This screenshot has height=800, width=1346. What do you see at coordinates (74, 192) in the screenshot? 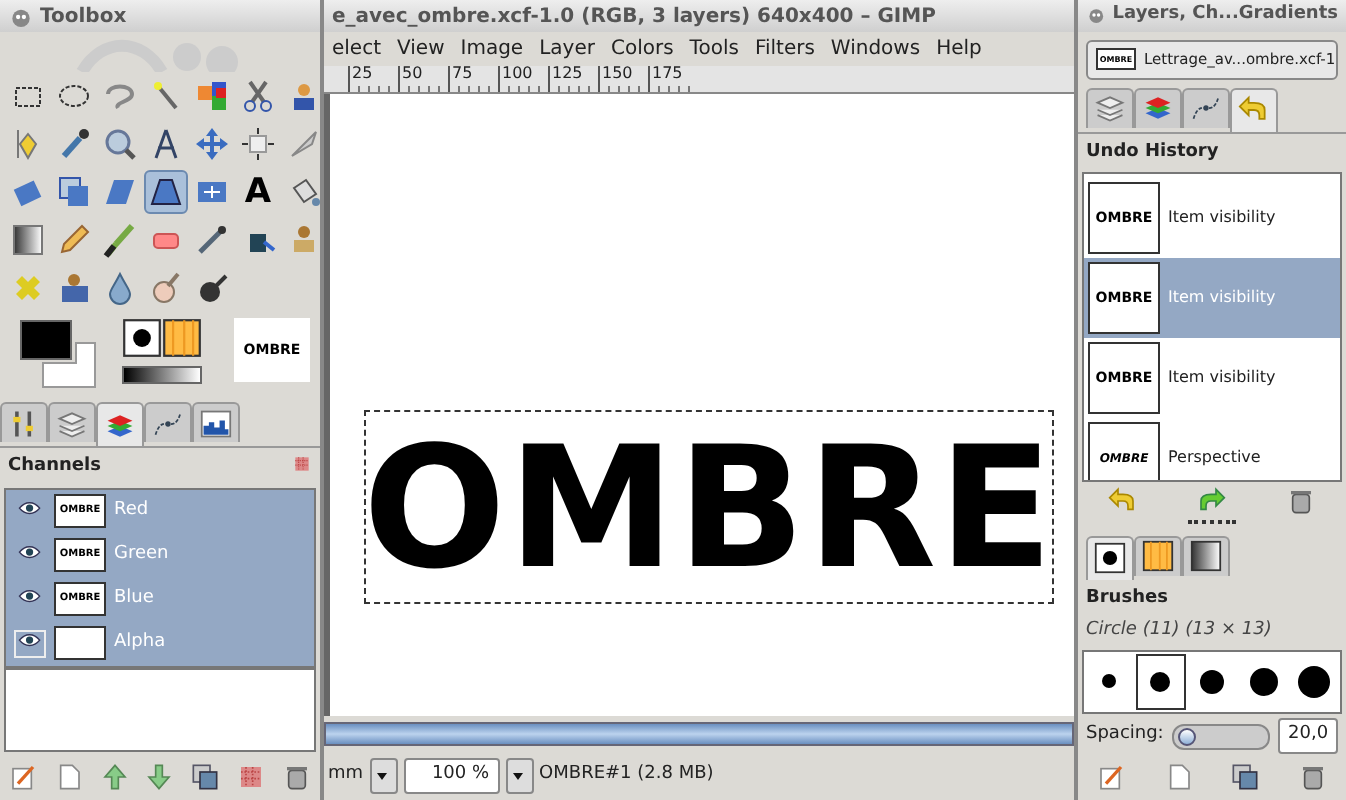
I see `scale-icon` at bounding box center [74, 192].